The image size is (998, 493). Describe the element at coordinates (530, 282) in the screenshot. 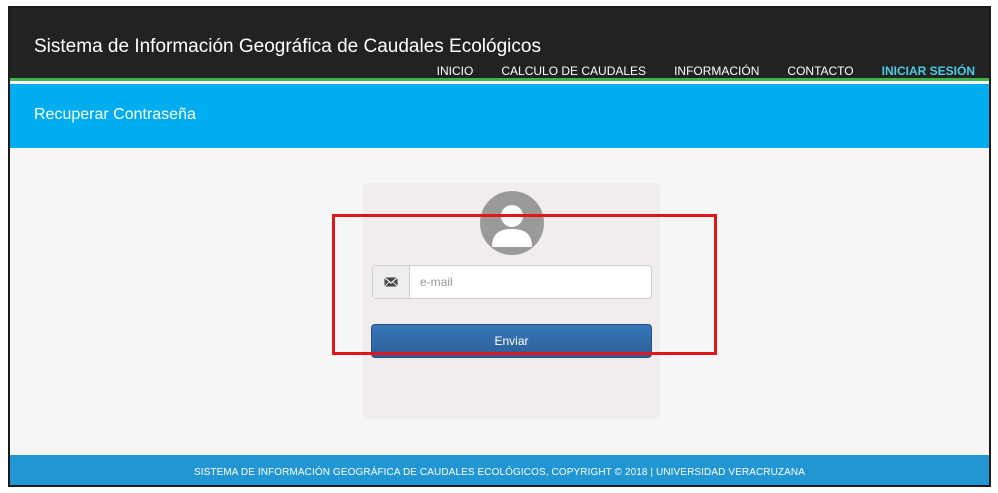

I see `email-input` at that location.